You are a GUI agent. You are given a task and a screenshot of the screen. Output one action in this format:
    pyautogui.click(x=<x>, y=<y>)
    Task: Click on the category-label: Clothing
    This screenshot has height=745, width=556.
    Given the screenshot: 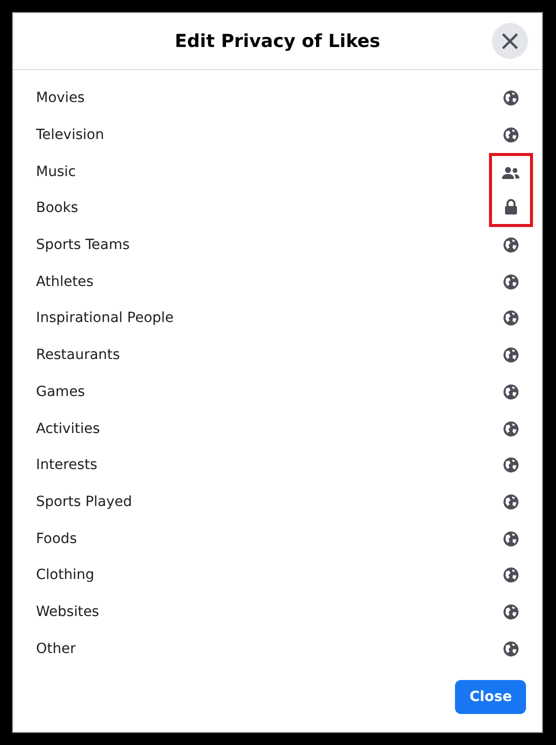 What is the action you would take?
    pyautogui.click(x=65, y=575)
    